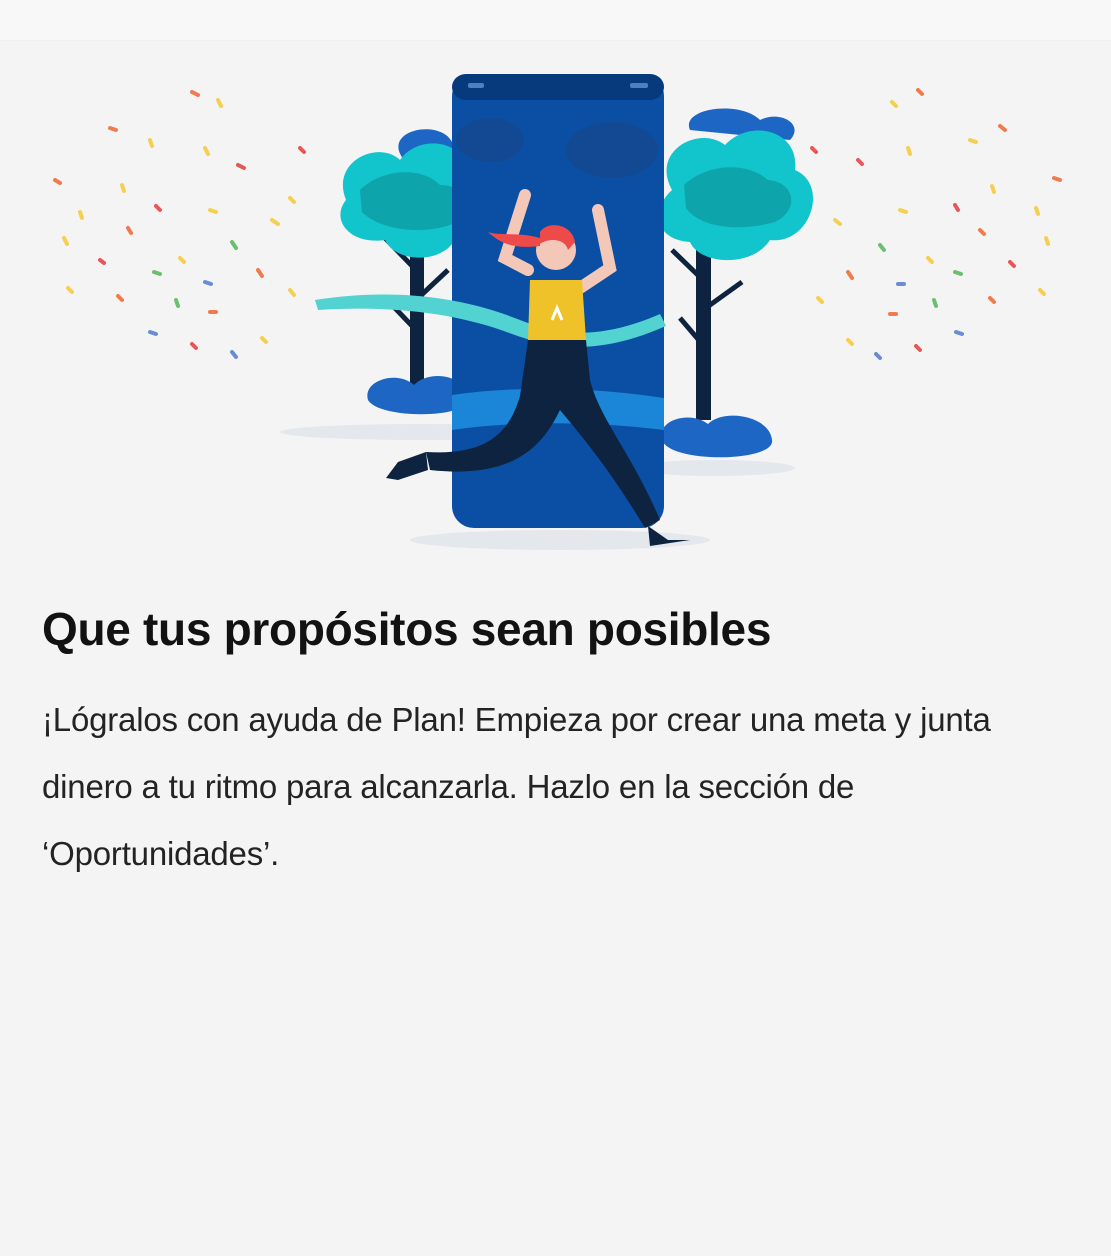  Describe the element at coordinates (555, 20) in the screenshot. I see `top-strip` at that location.